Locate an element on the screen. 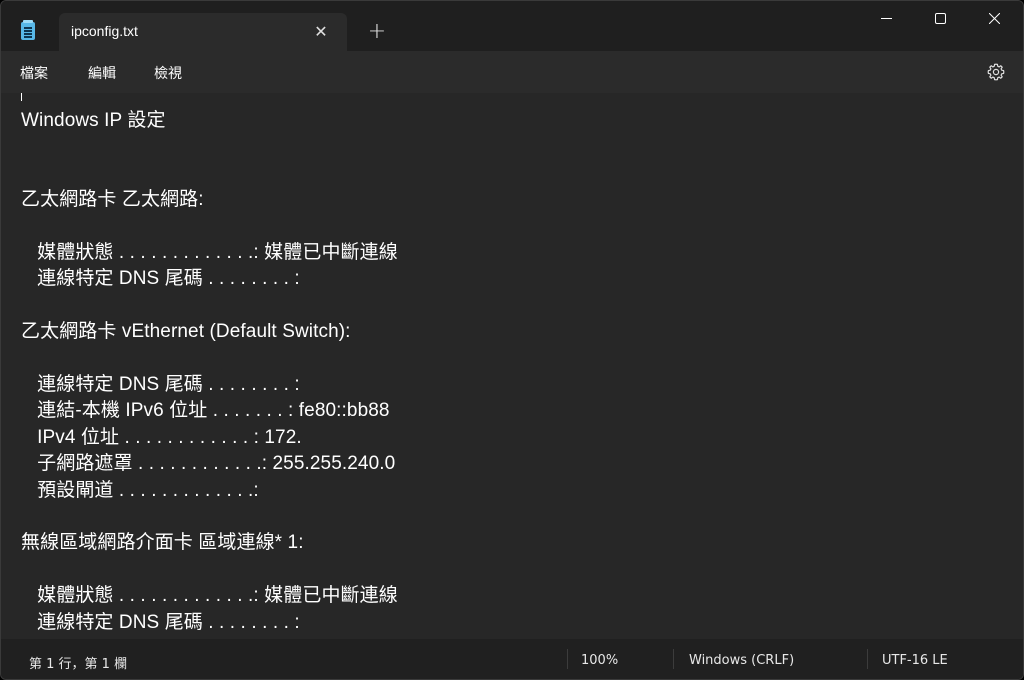  notepad-icon is located at coordinates (28, 30).